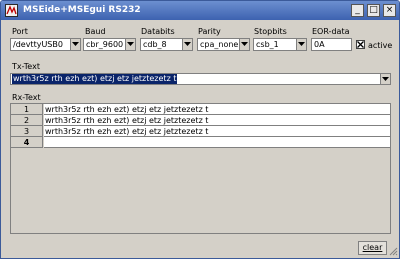 The image size is (400, 259). What do you see at coordinates (373, 10) in the screenshot?
I see `maximize-button: □` at bounding box center [373, 10].